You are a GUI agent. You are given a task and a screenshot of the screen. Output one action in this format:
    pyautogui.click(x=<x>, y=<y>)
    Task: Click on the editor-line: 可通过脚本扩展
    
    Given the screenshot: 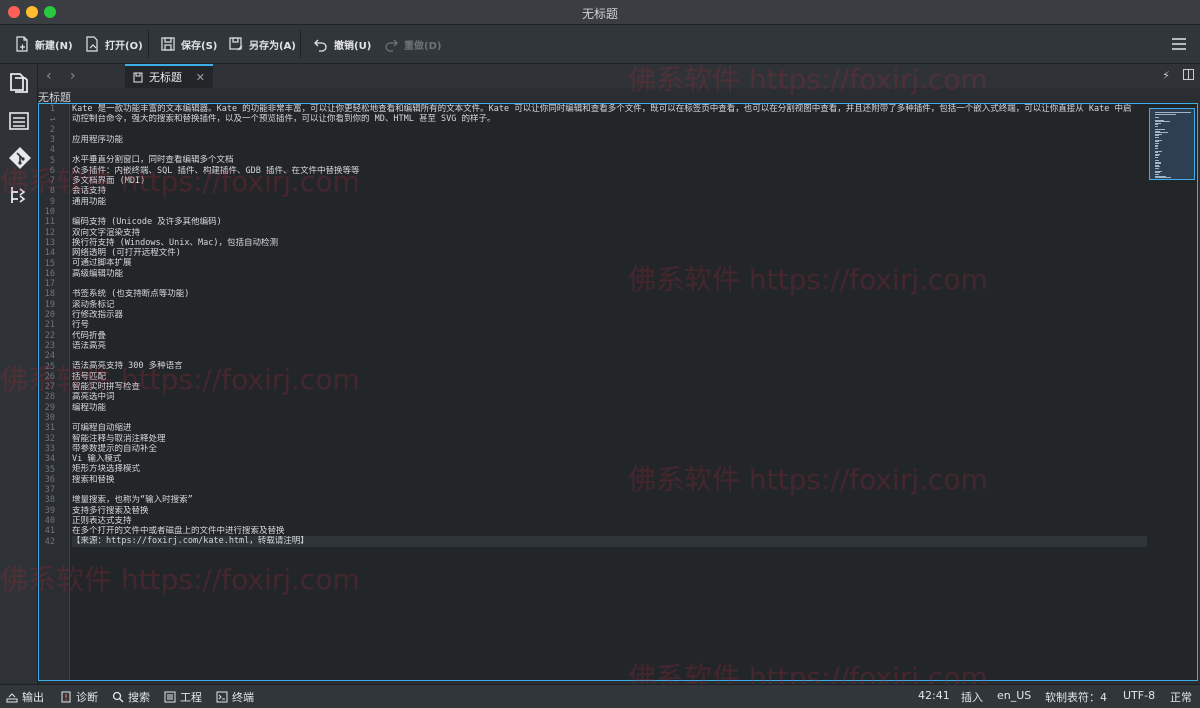 What is the action you would take?
    pyautogui.click(x=609, y=263)
    